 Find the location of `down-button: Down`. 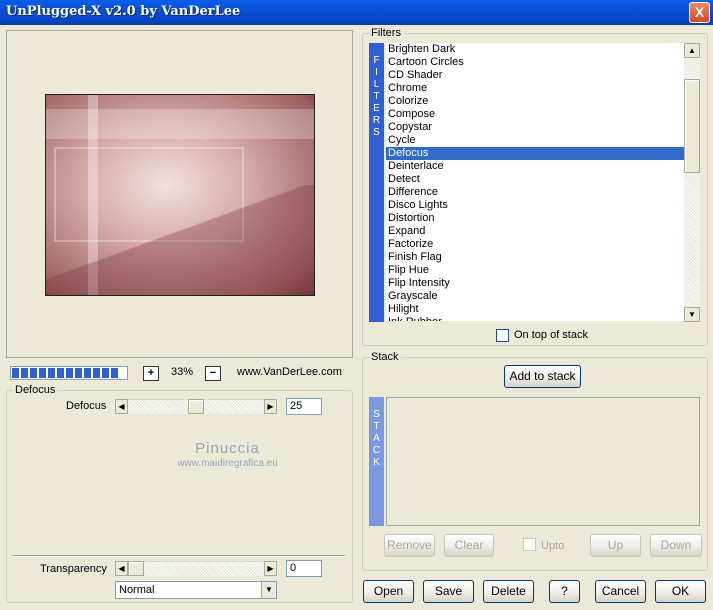

down-button: Down is located at coordinates (676, 545).